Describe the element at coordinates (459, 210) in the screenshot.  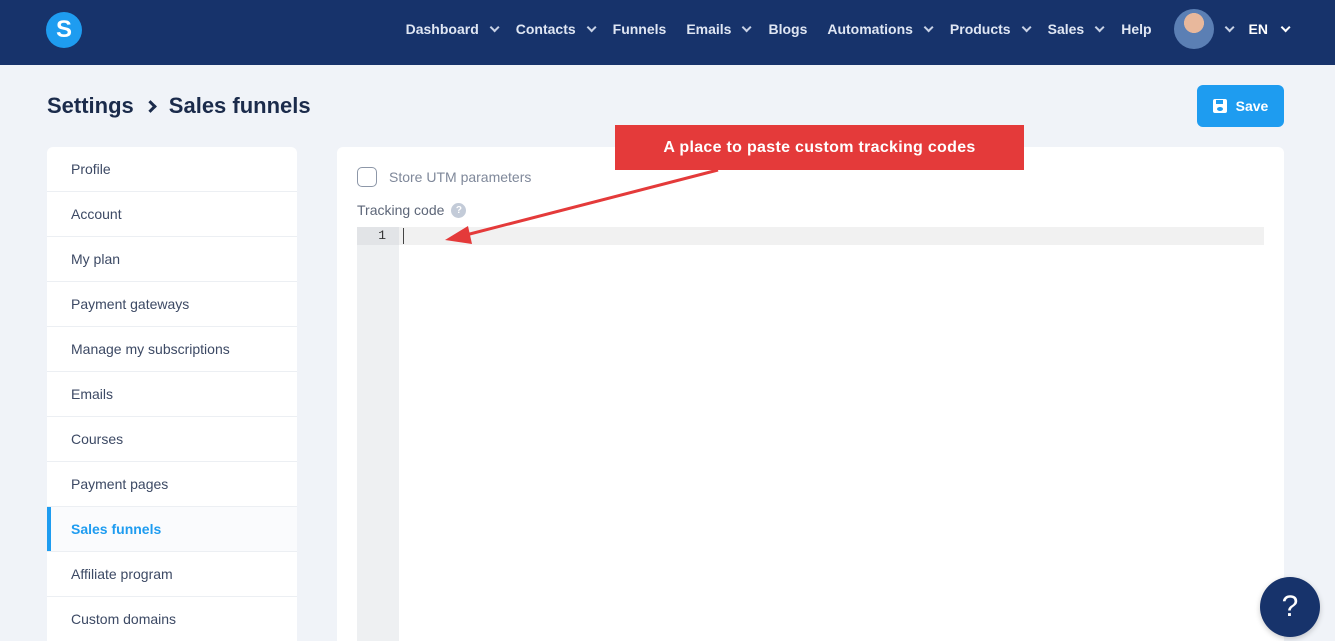
I see `help-icon: ?` at that location.